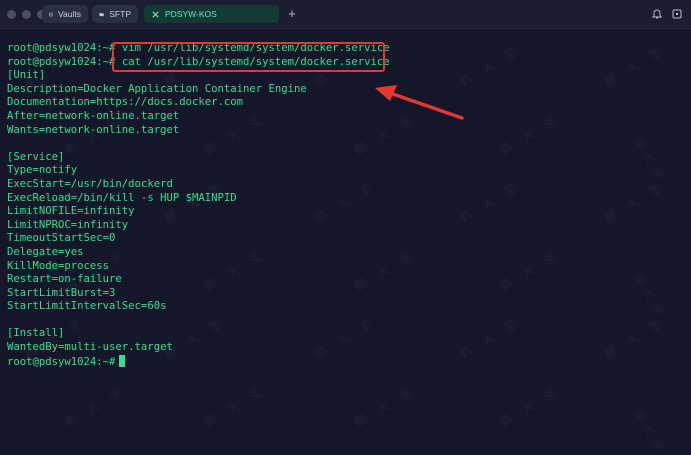 Image resolution: width=691 pixels, height=455 pixels. What do you see at coordinates (419, 102) in the screenshot?
I see `red-arrow-annotation` at bounding box center [419, 102].